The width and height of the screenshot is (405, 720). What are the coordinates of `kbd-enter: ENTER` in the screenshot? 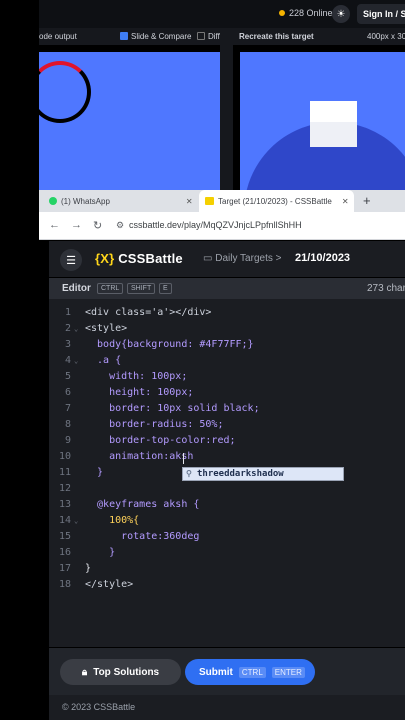 It's located at (288, 672).